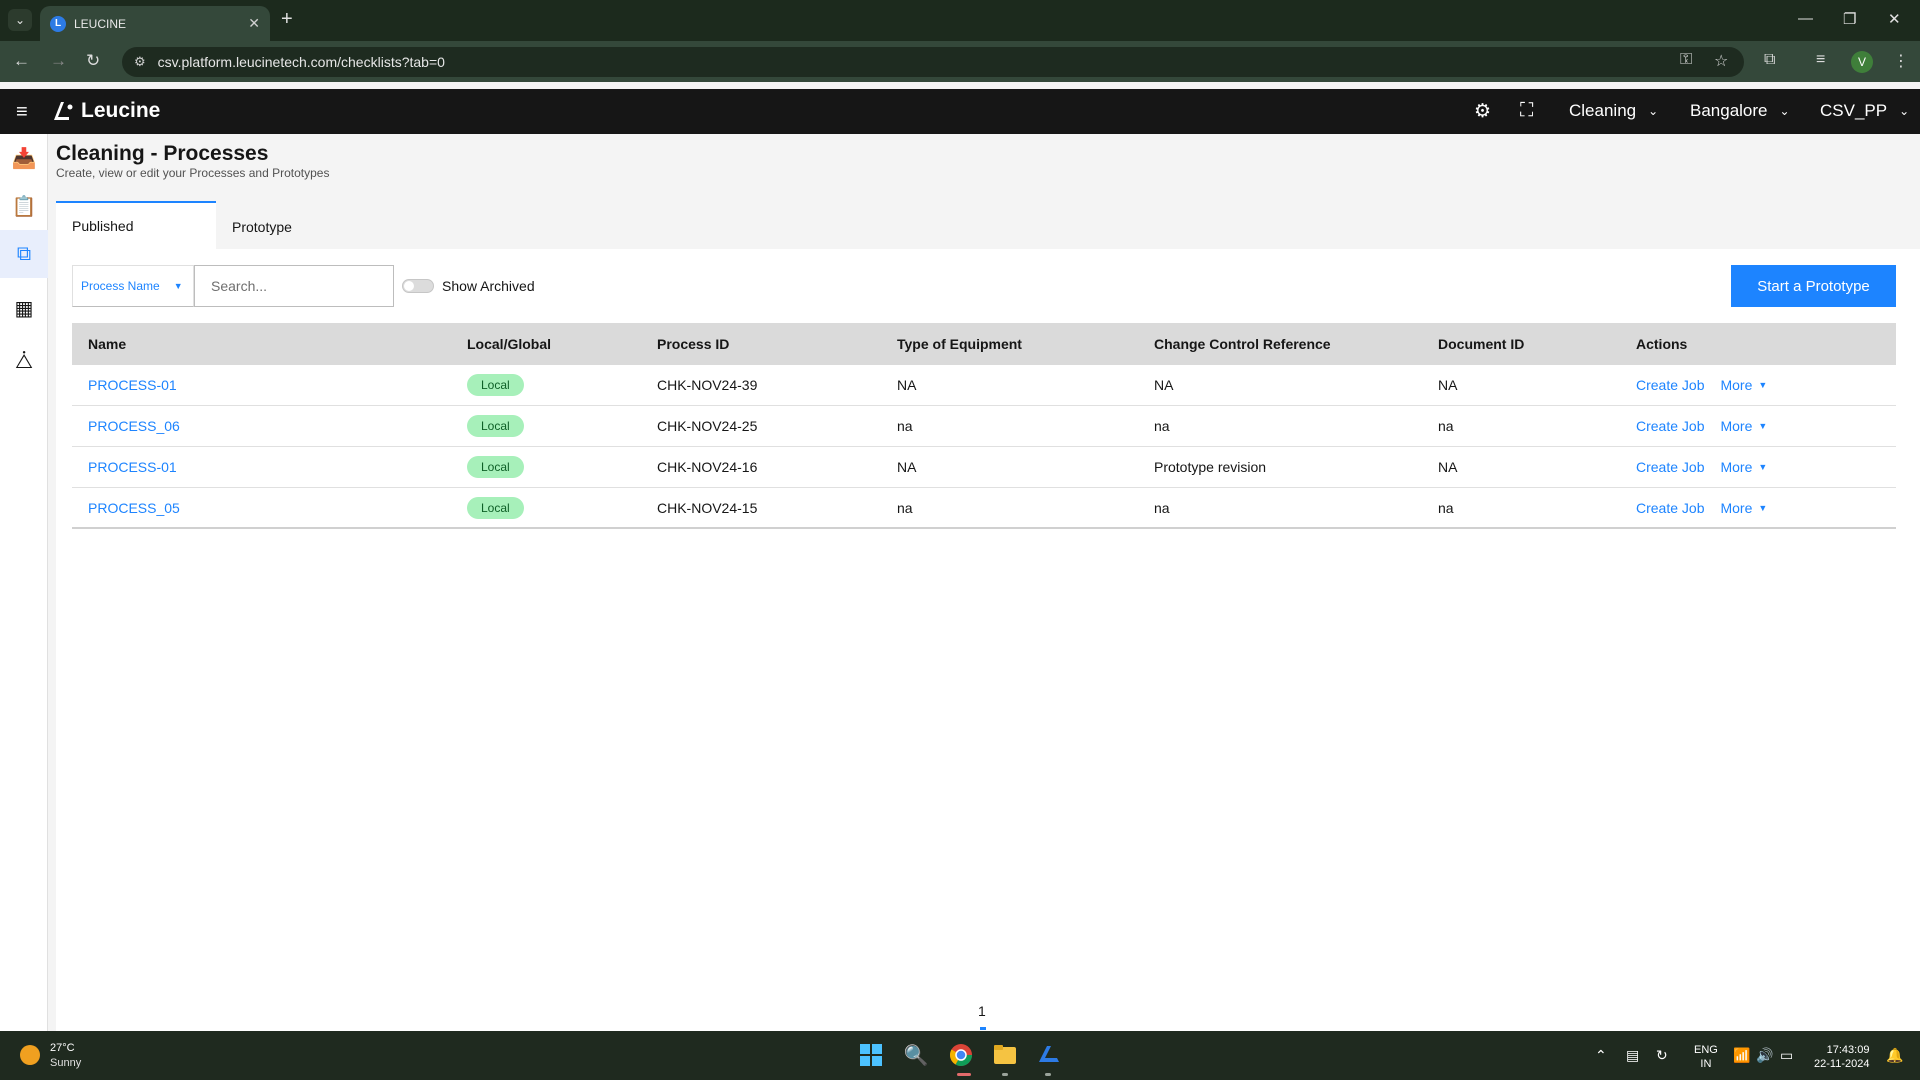 The height and width of the screenshot is (1080, 1920). What do you see at coordinates (982, 1011) in the screenshot?
I see `pagination-page-1: 1` at bounding box center [982, 1011].